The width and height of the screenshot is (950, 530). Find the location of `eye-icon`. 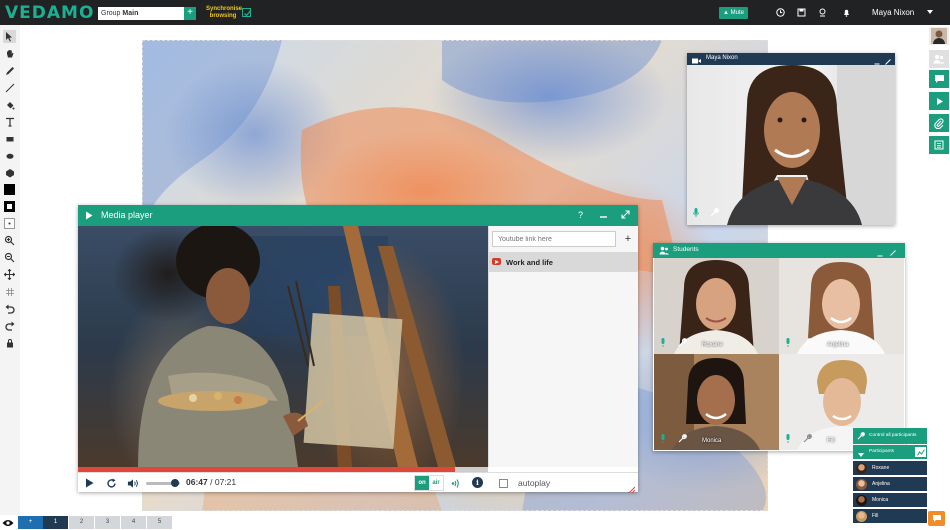

eye-icon is located at coordinates (8, 523).